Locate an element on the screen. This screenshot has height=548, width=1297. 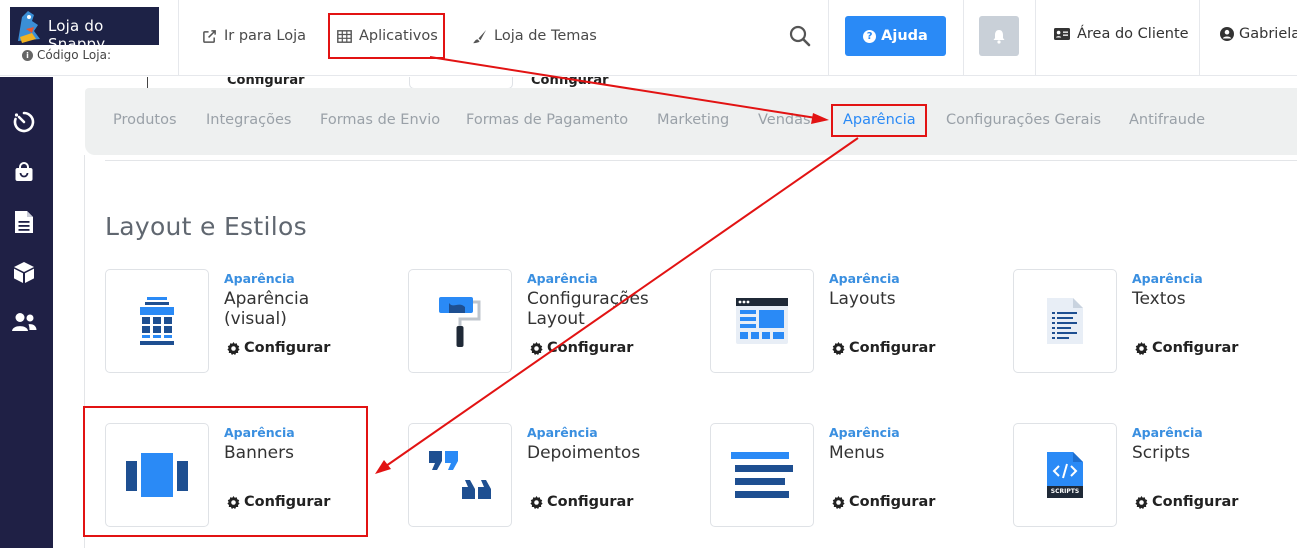
arrow-to-appearance is located at coordinates (623, 87).